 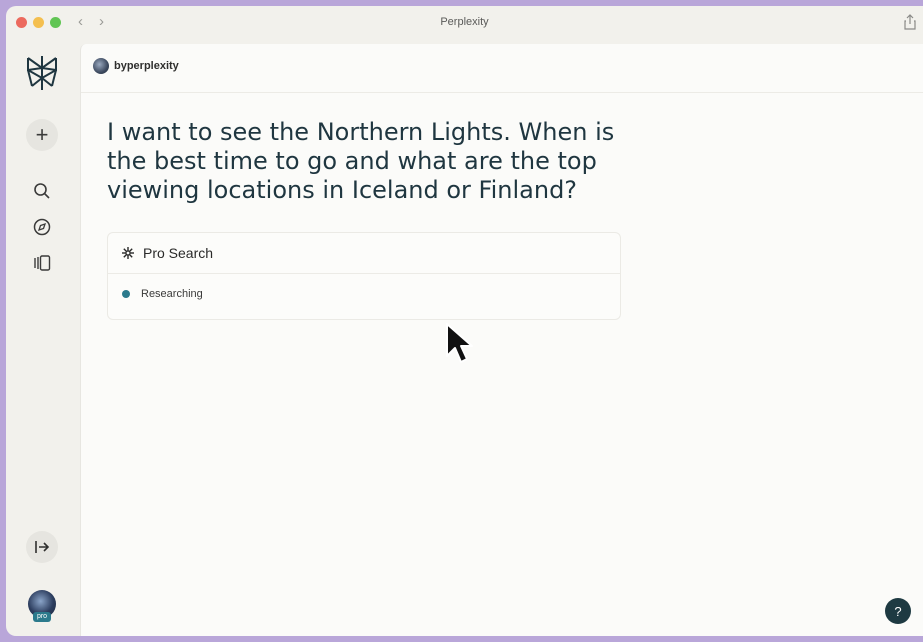 I want to click on collapse-arrow-icon, so click(x=42, y=547).